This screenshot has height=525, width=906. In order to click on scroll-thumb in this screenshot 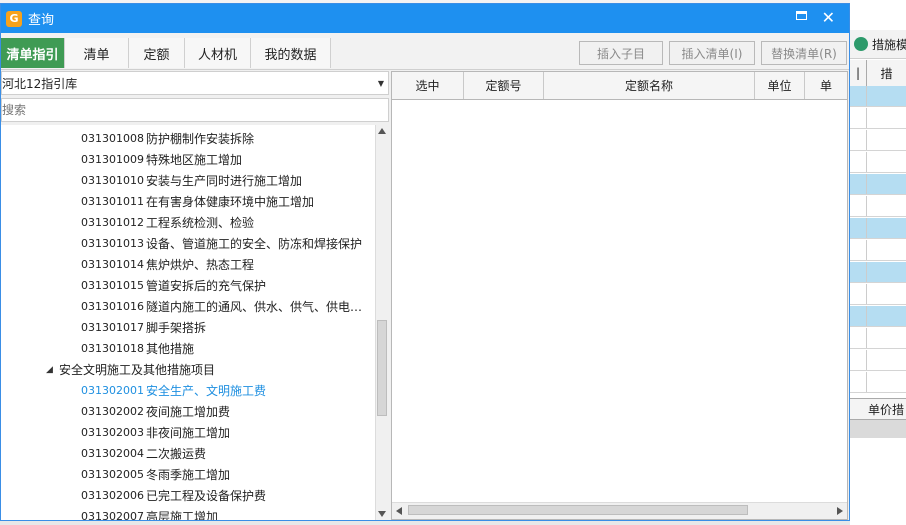, I will do `click(382, 368)`.